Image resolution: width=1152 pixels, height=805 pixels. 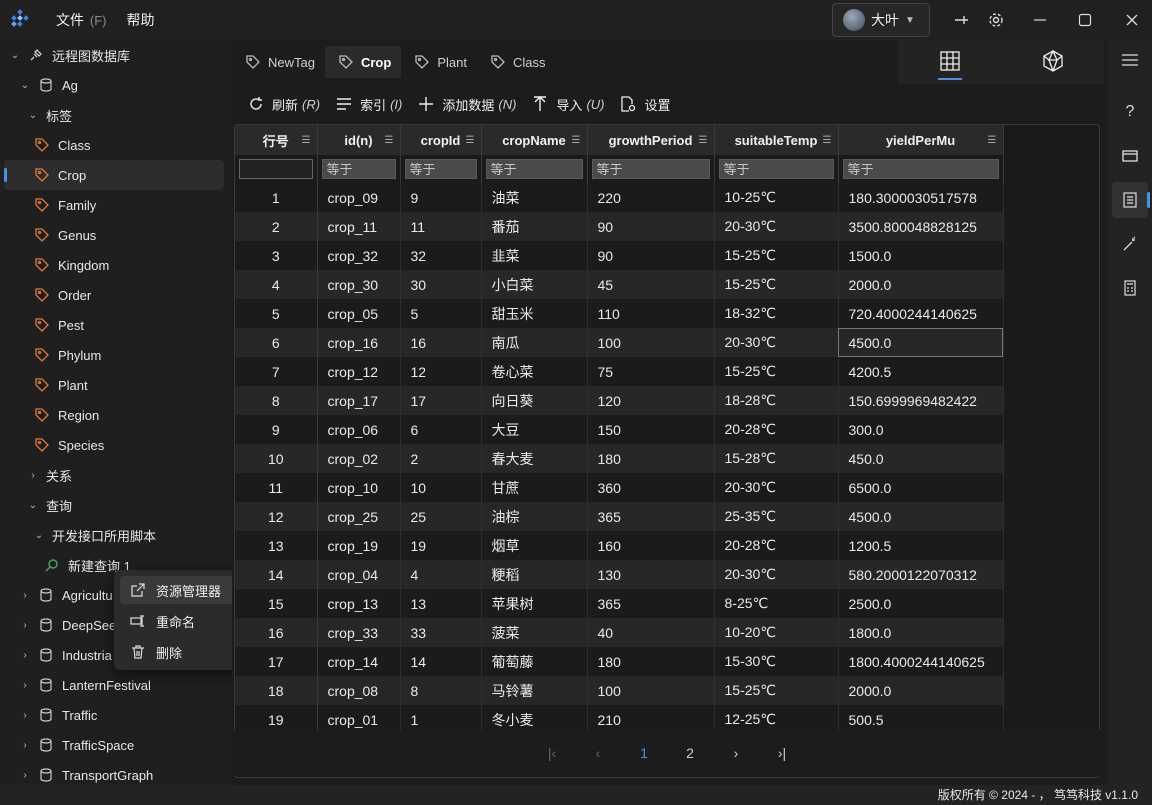 I want to click on menu-help: 帮助, so click(x=141, y=20).